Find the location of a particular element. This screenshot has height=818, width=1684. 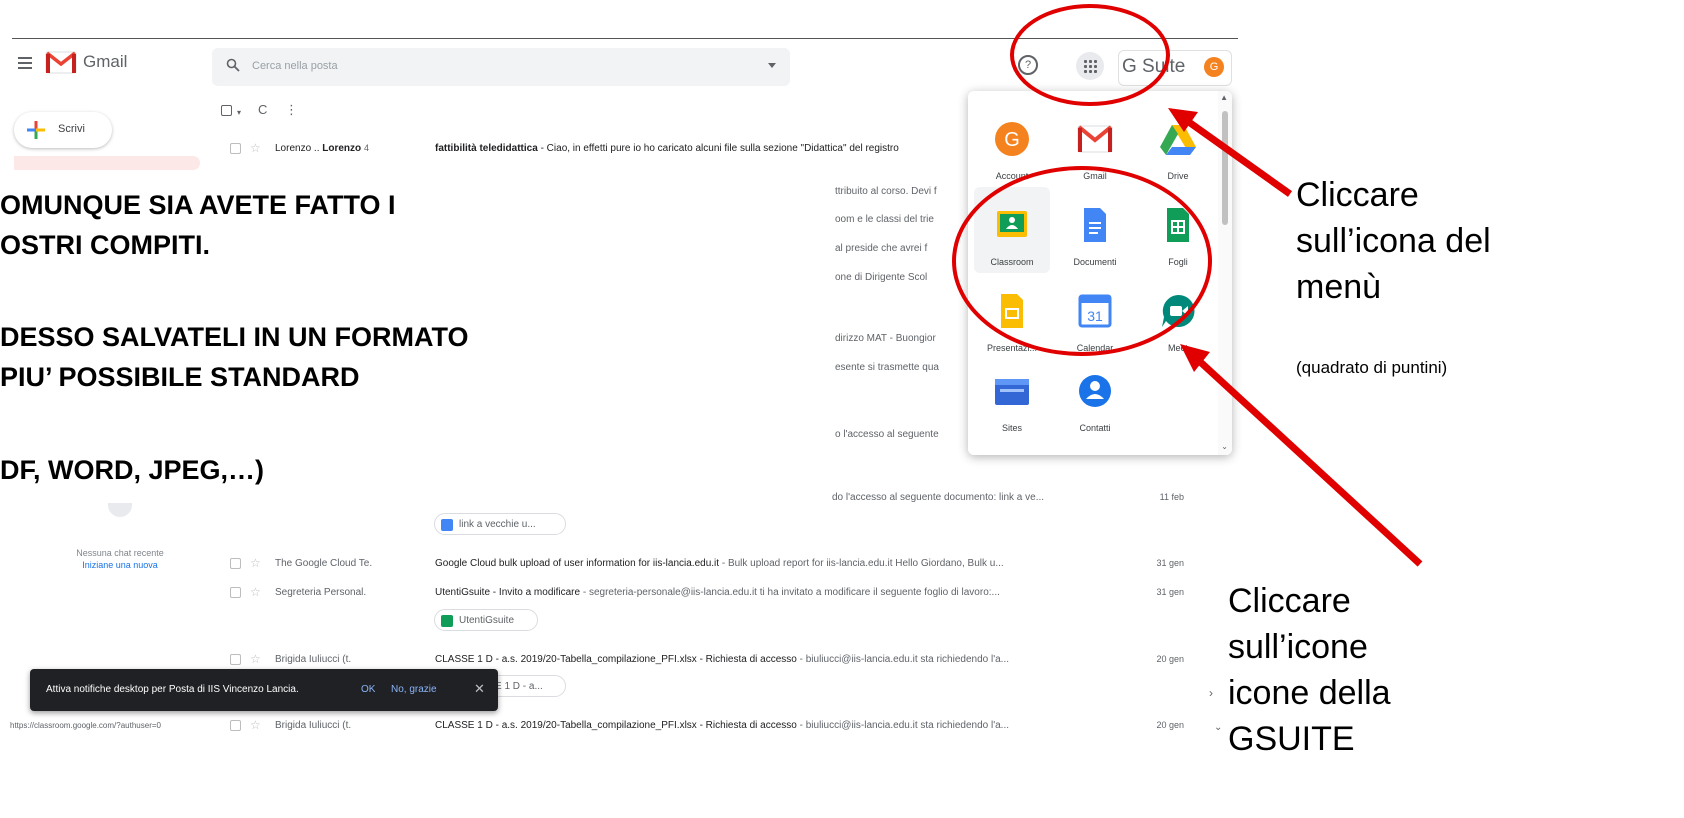

slide-text-line: OSTRI COMPITI. is located at coordinates (105, 245).